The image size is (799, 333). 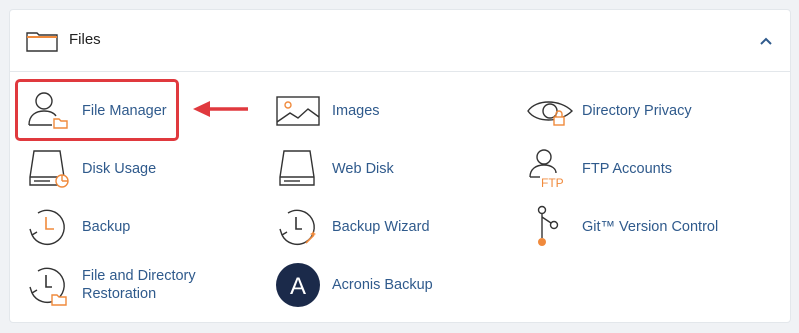 What do you see at coordinates (381, 227) in the screenshot?
I see `item-label: Backup Wizard` at bounding box center [381, 227].